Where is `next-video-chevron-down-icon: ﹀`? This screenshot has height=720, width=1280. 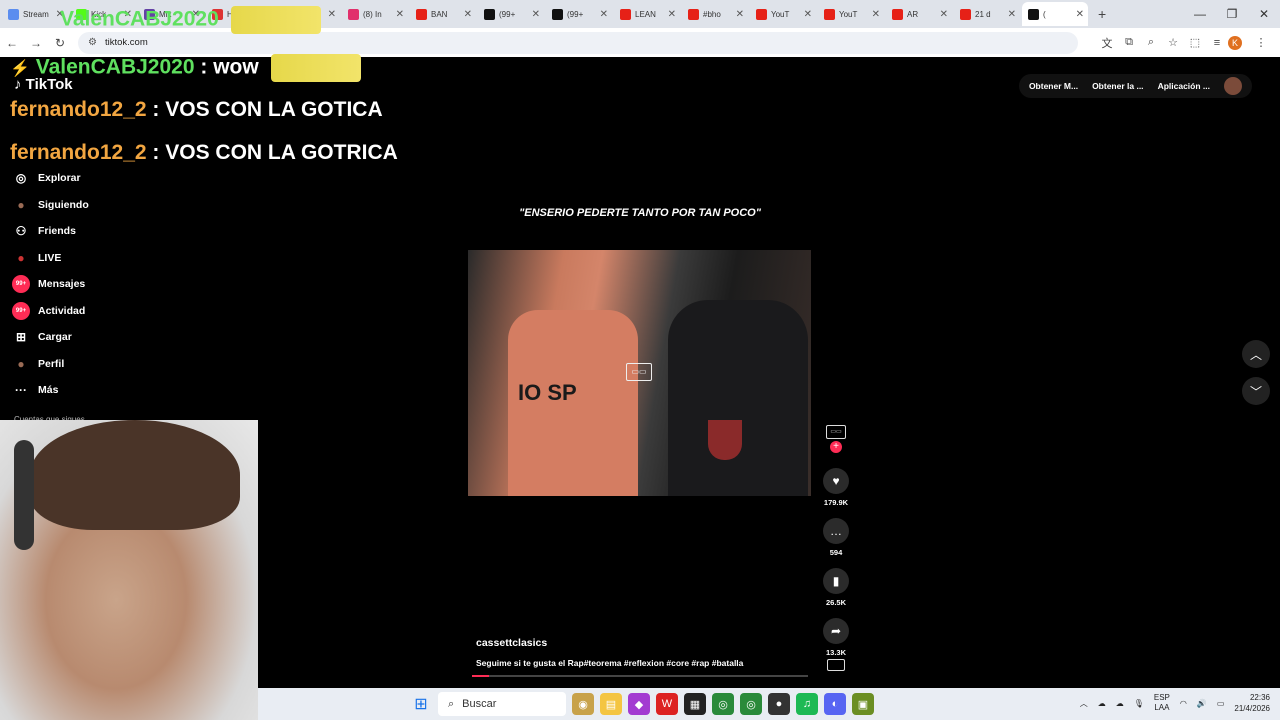
next-video-chevron-down-icon: ﹀ is located at coordinates (1256, 391).